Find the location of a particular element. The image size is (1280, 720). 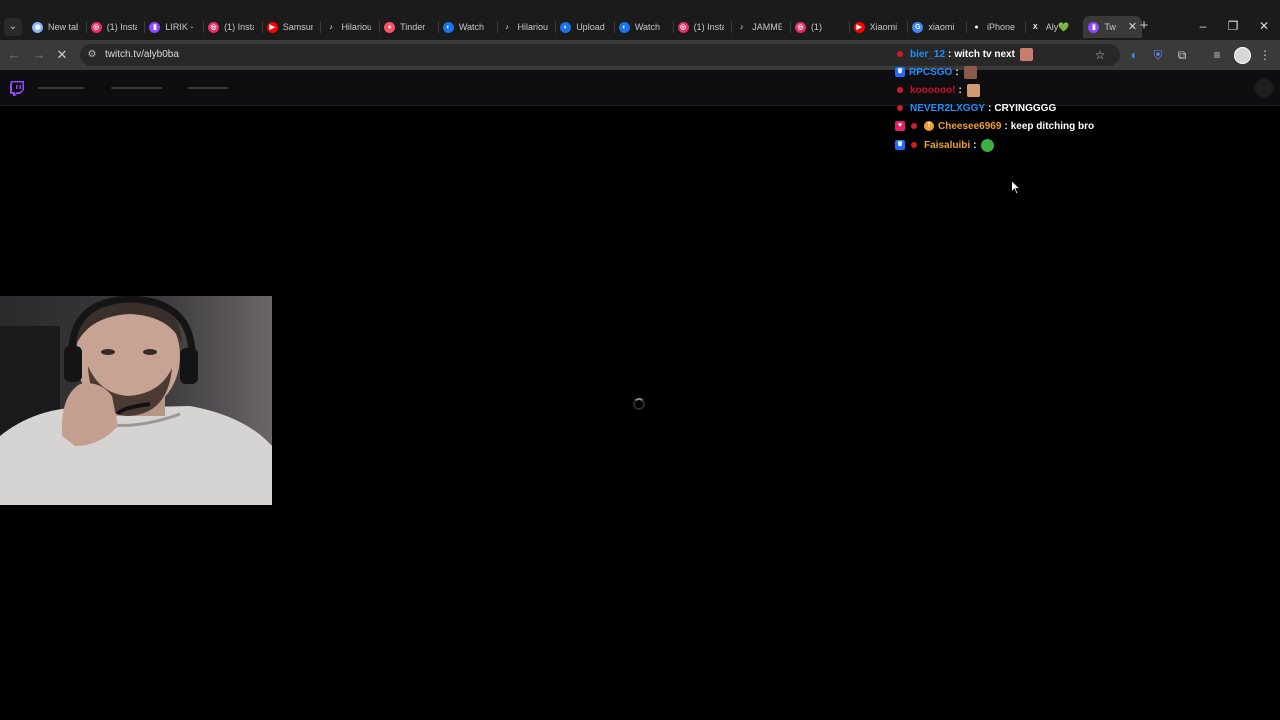

chat-message: NEVER2LXGGY: CRYINGGGG is located at coordinates (975, 108).